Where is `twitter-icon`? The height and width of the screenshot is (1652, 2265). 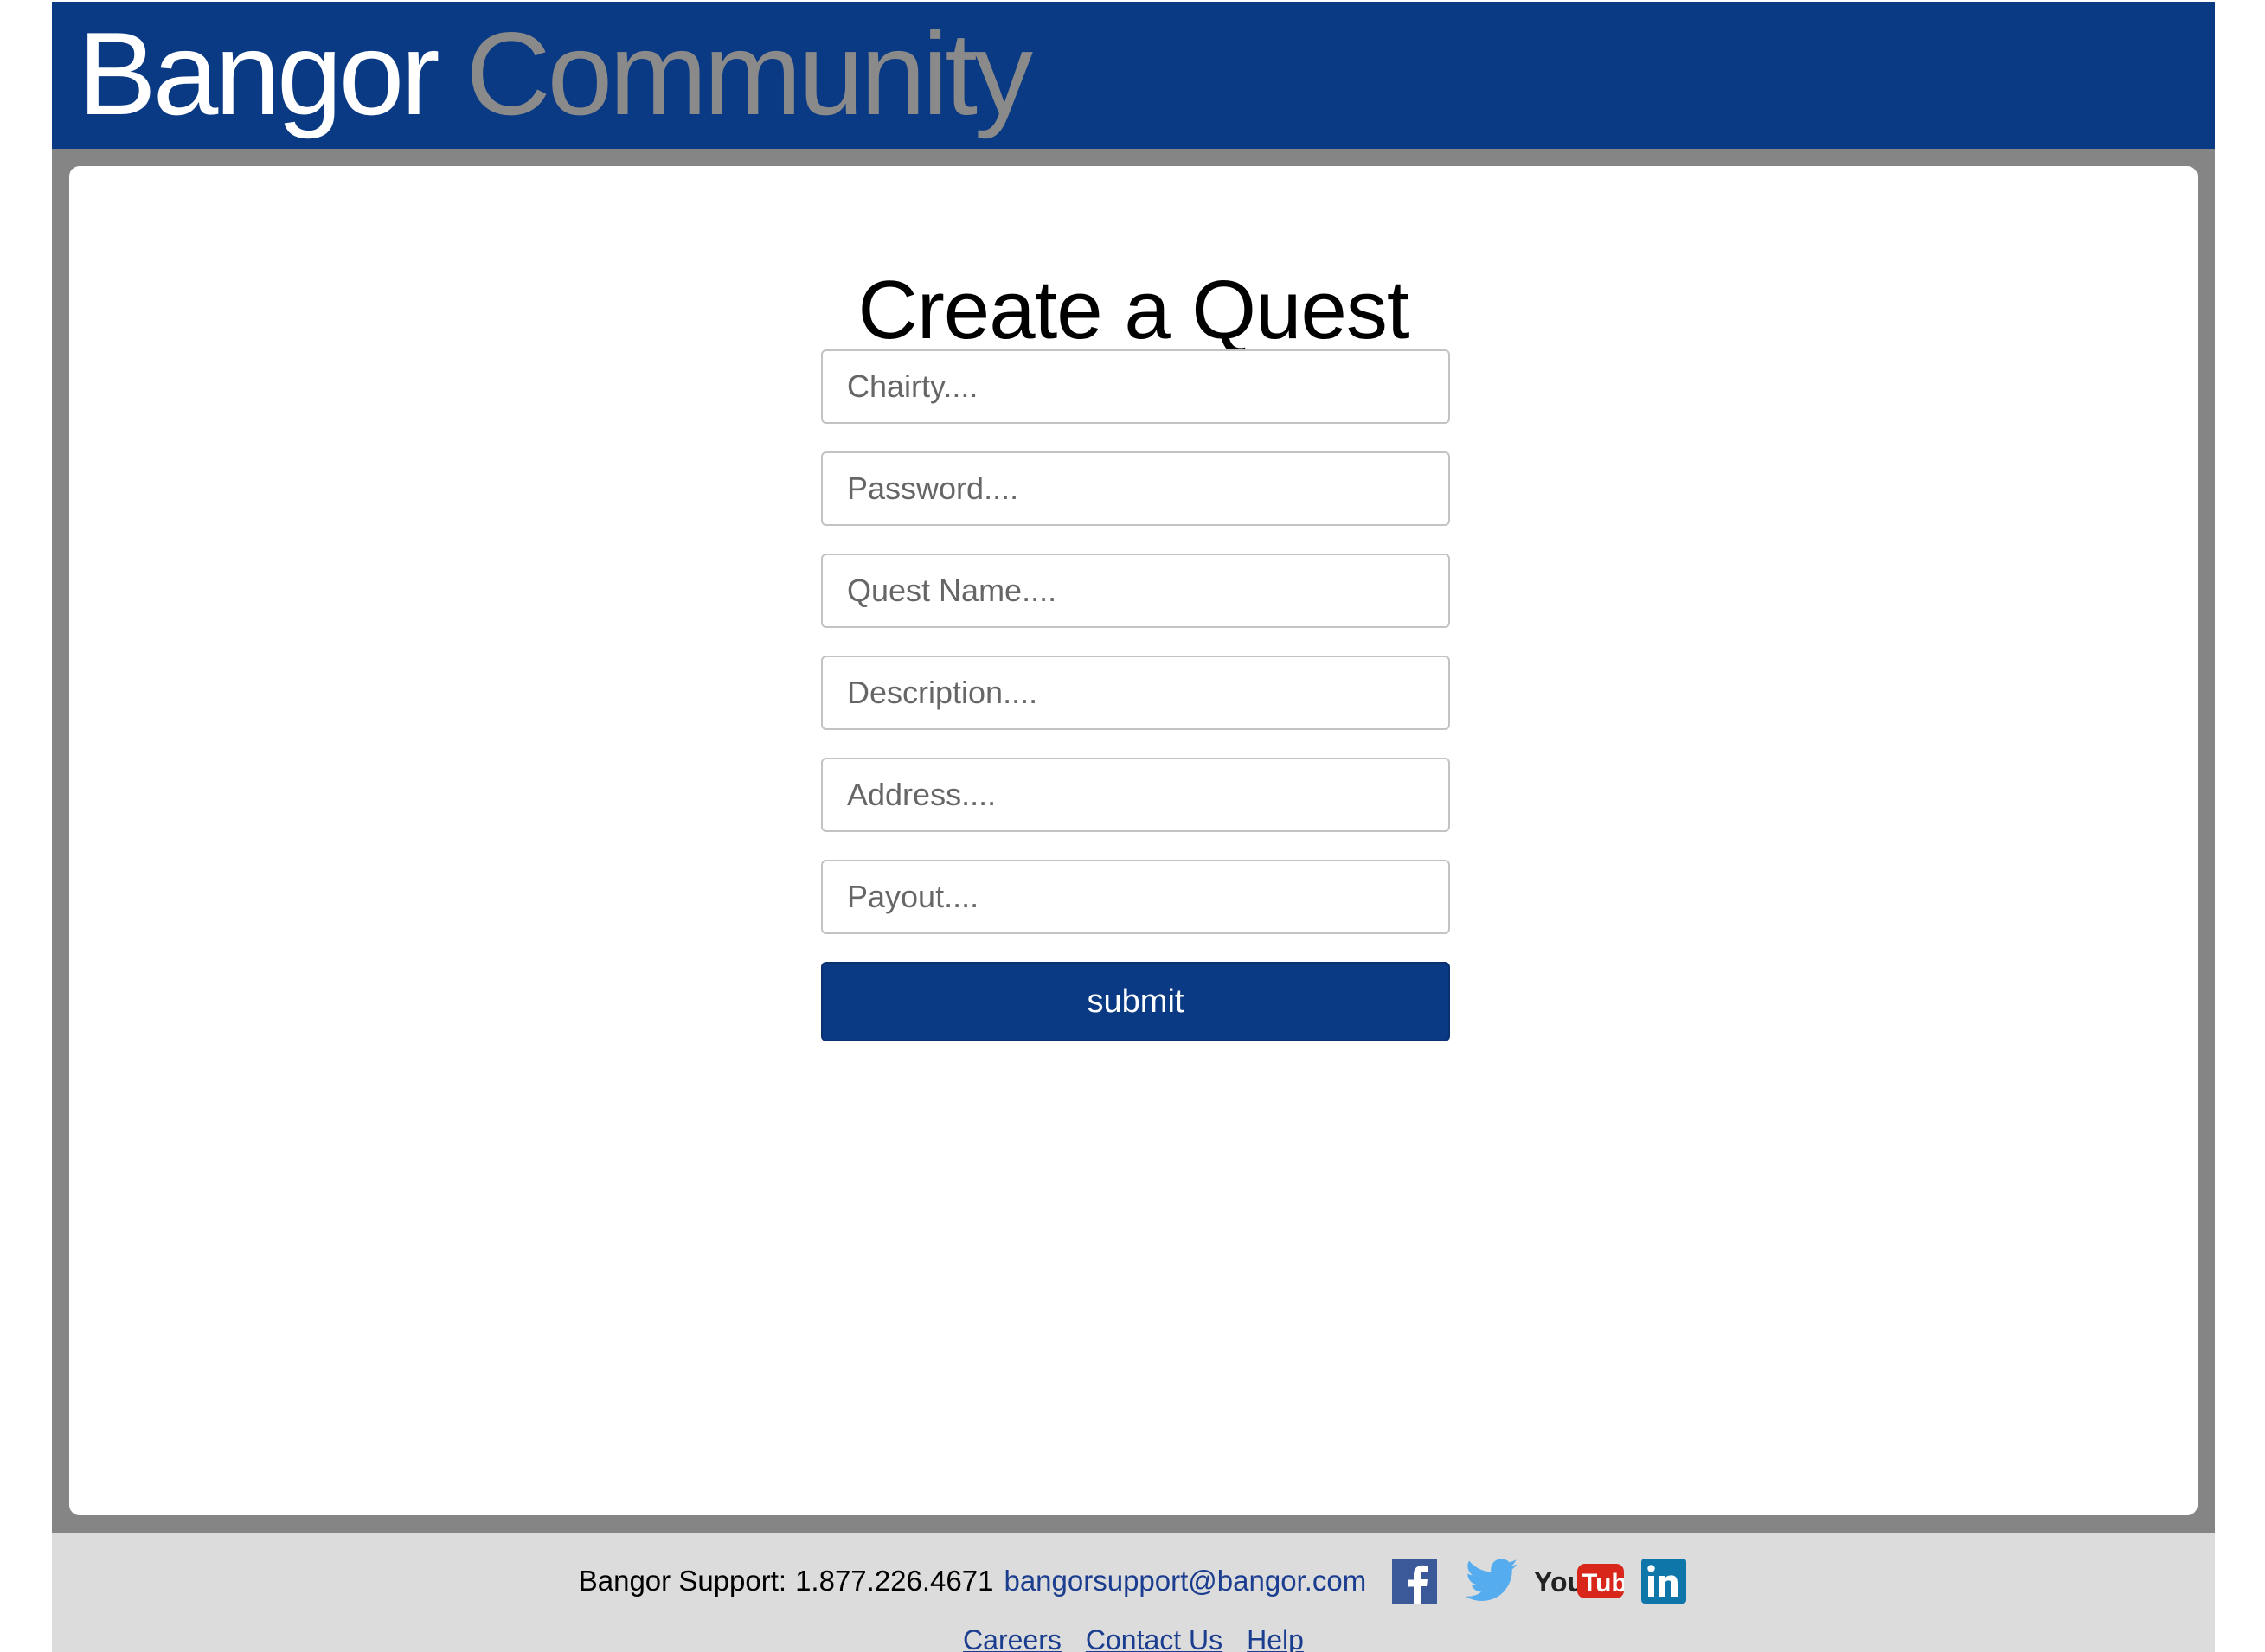 twitter-icon is located at coordinates (1491, 1581).